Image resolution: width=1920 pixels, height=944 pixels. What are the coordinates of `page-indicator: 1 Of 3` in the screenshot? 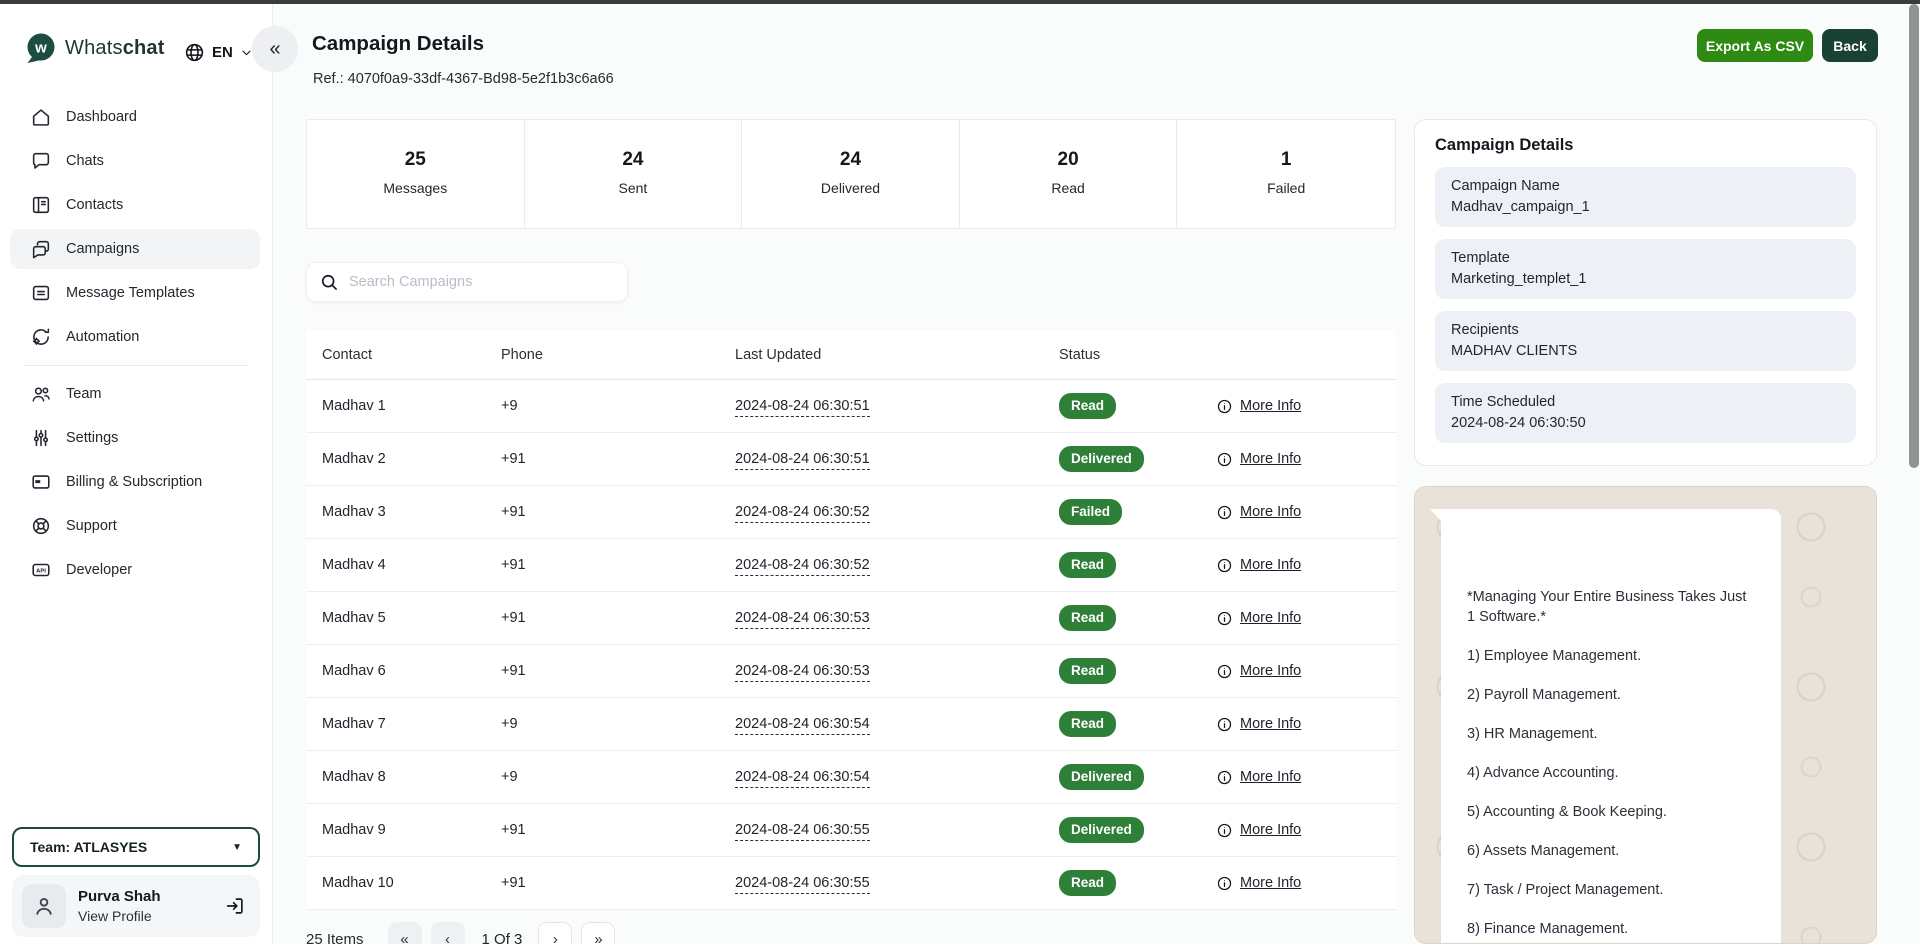 It's located at (502, 937).